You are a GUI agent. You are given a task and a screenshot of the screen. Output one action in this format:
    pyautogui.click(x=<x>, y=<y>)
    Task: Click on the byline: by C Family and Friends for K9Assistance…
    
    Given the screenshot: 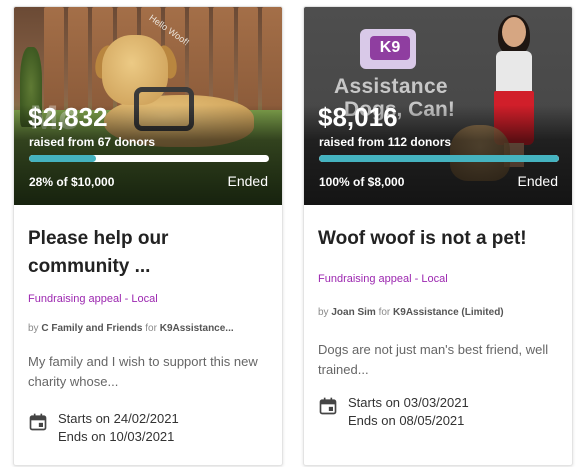 What is the action you would take?
    pyautogui.click(x=148, y=328)
    